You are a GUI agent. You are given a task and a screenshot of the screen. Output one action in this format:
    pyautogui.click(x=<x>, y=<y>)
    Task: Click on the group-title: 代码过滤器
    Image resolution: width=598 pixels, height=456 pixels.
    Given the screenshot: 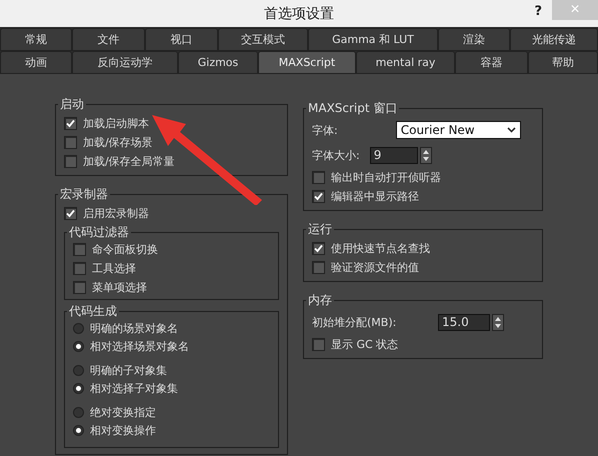 What is the action you would take?
    pyautogui.click(x=99, y=232)
    